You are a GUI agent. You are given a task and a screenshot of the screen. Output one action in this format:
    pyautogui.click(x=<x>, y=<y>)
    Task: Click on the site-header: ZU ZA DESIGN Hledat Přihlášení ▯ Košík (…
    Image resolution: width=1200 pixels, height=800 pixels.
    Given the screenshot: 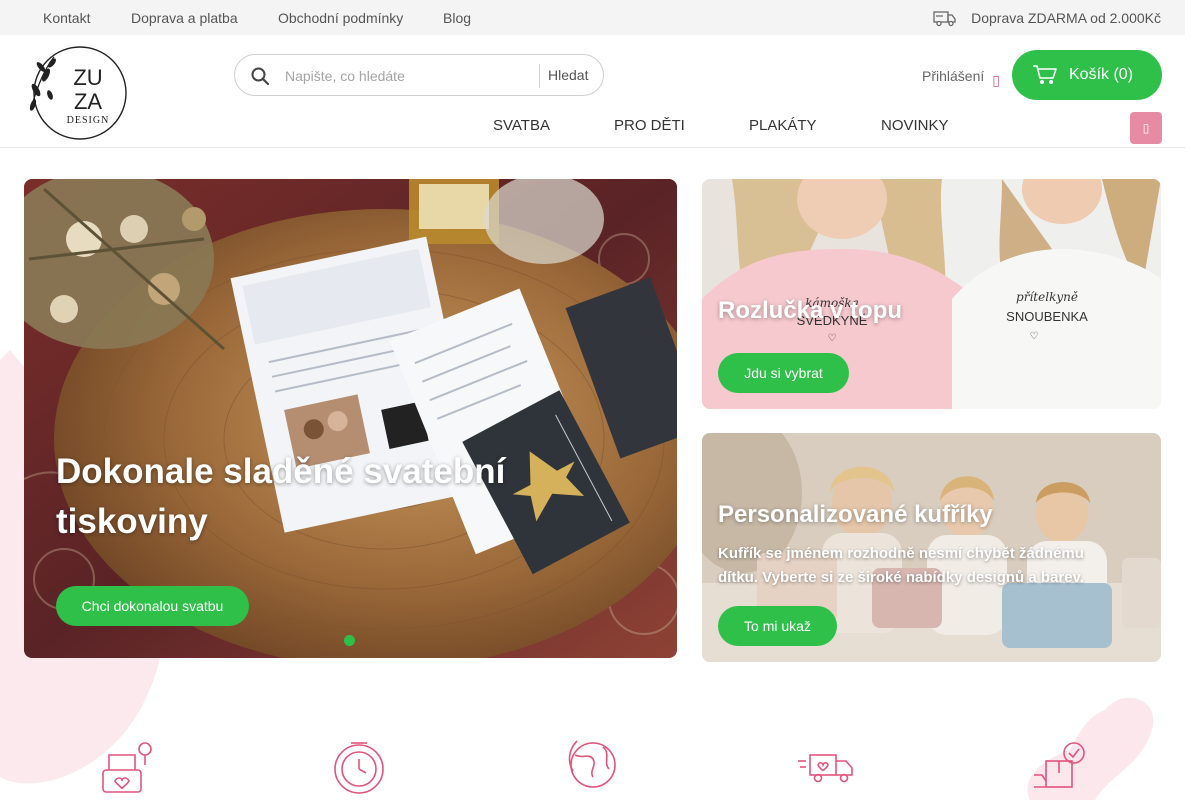 What is the action you would take?
    pyautogui.click(x=592, y=91)
    